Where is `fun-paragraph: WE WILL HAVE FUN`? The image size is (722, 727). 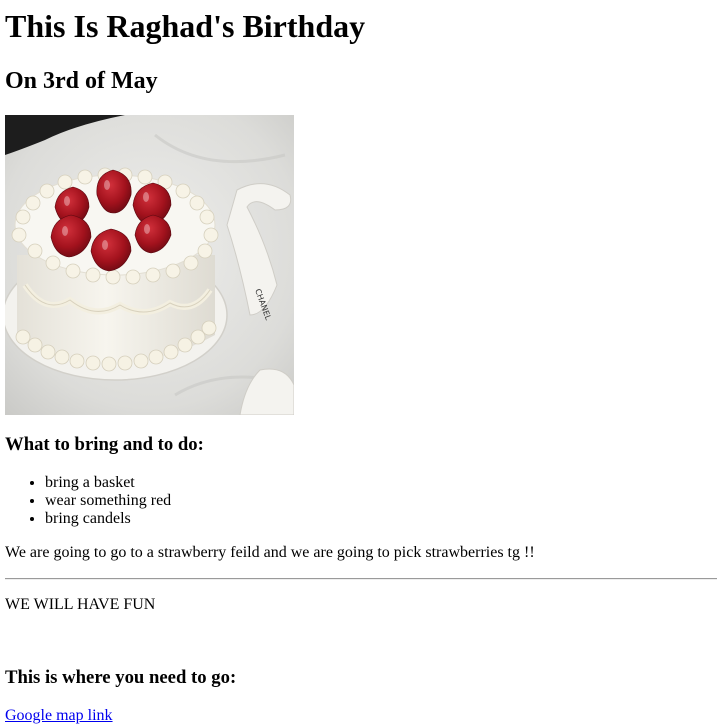 fun-paragraph: WE WILL HAVE FUN is located at coordinates (80, 604).